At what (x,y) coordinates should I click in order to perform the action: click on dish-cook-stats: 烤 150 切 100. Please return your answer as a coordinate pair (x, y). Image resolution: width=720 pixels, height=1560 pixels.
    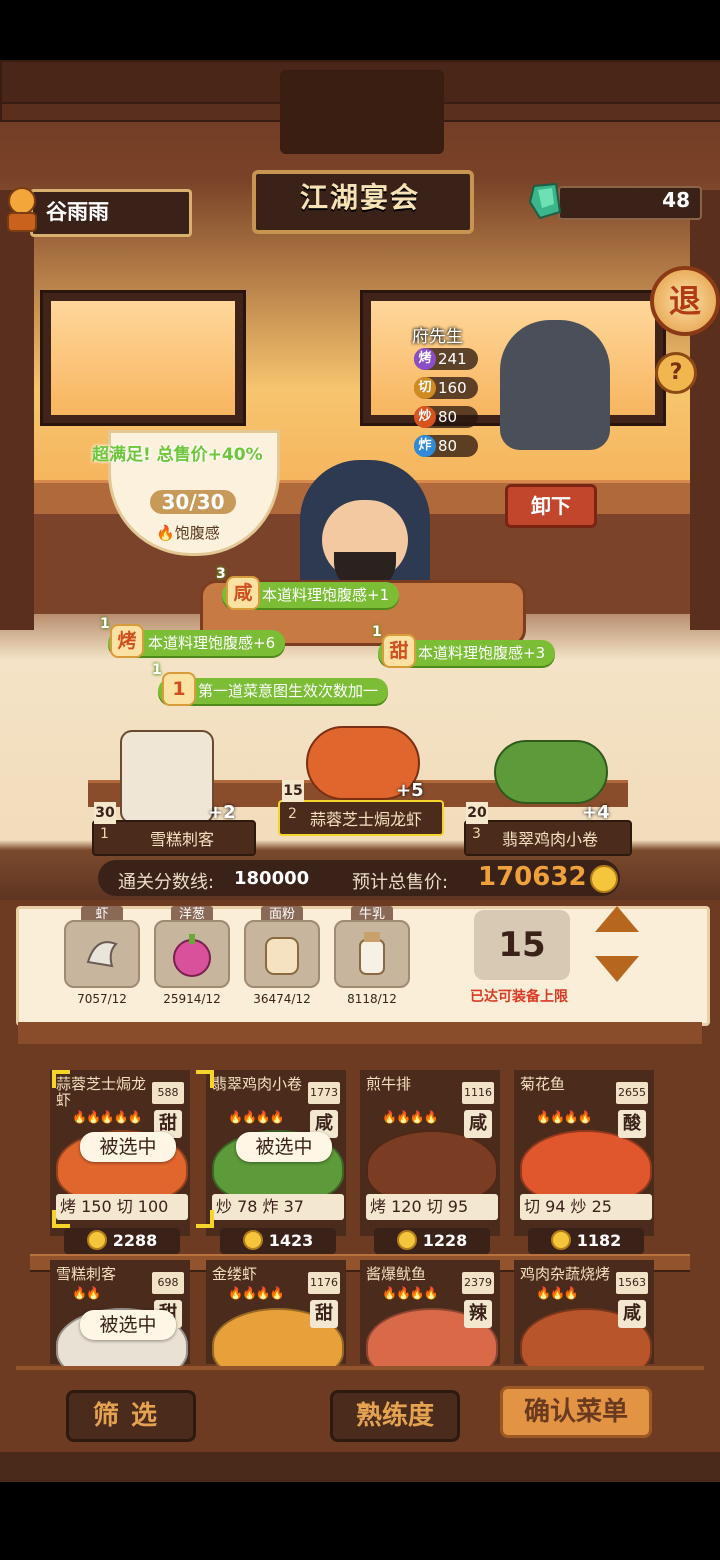
    Looking at the image, I should click on (122, 1207).